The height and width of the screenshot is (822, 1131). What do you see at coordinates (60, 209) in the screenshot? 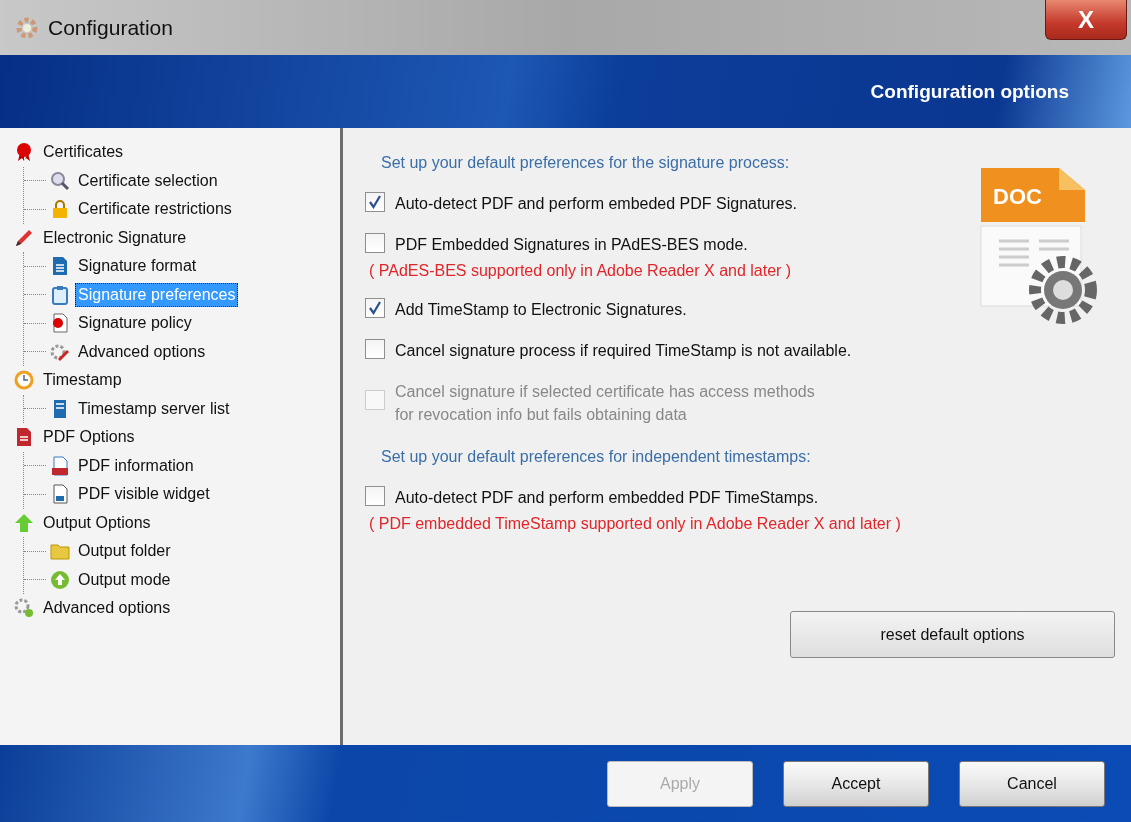
I see `padlock-icon` at bounding box center [60, 209].